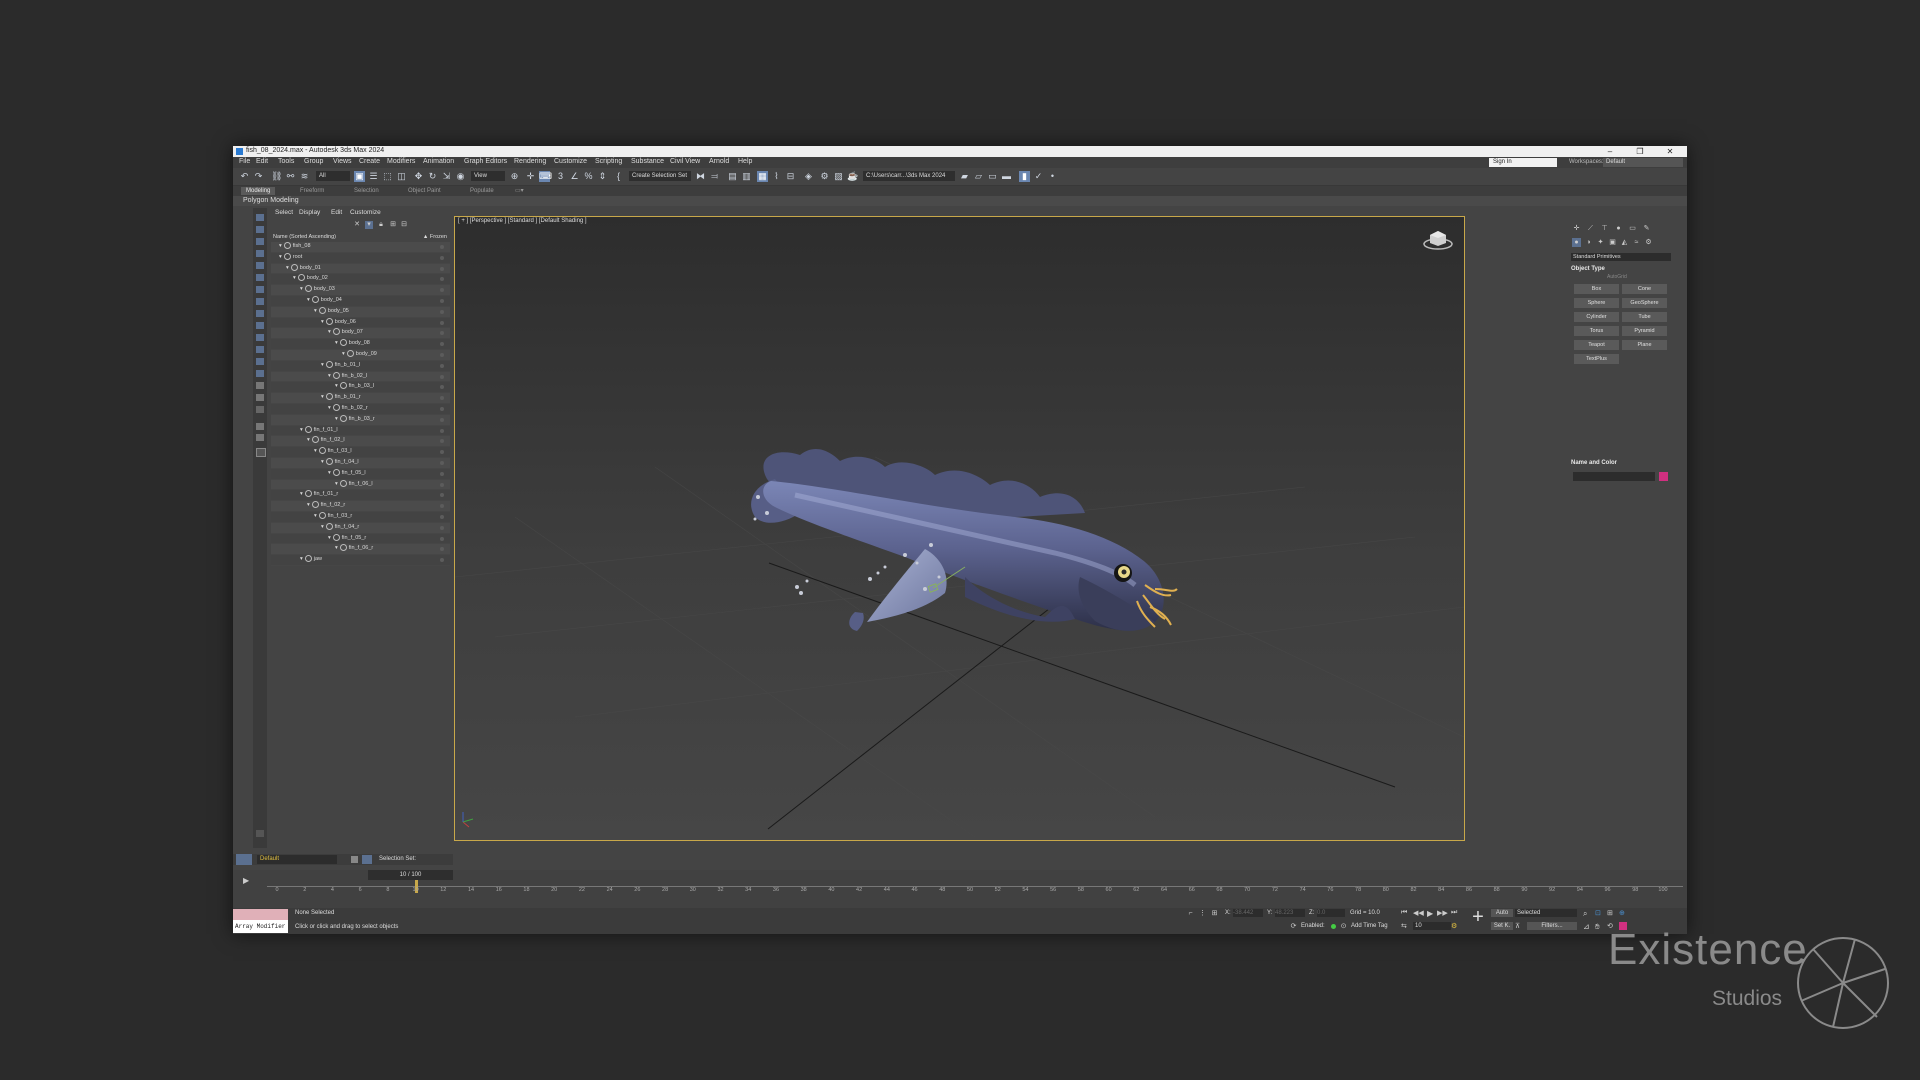  I want to click on menu-substance: Substance, so click(647, 161).